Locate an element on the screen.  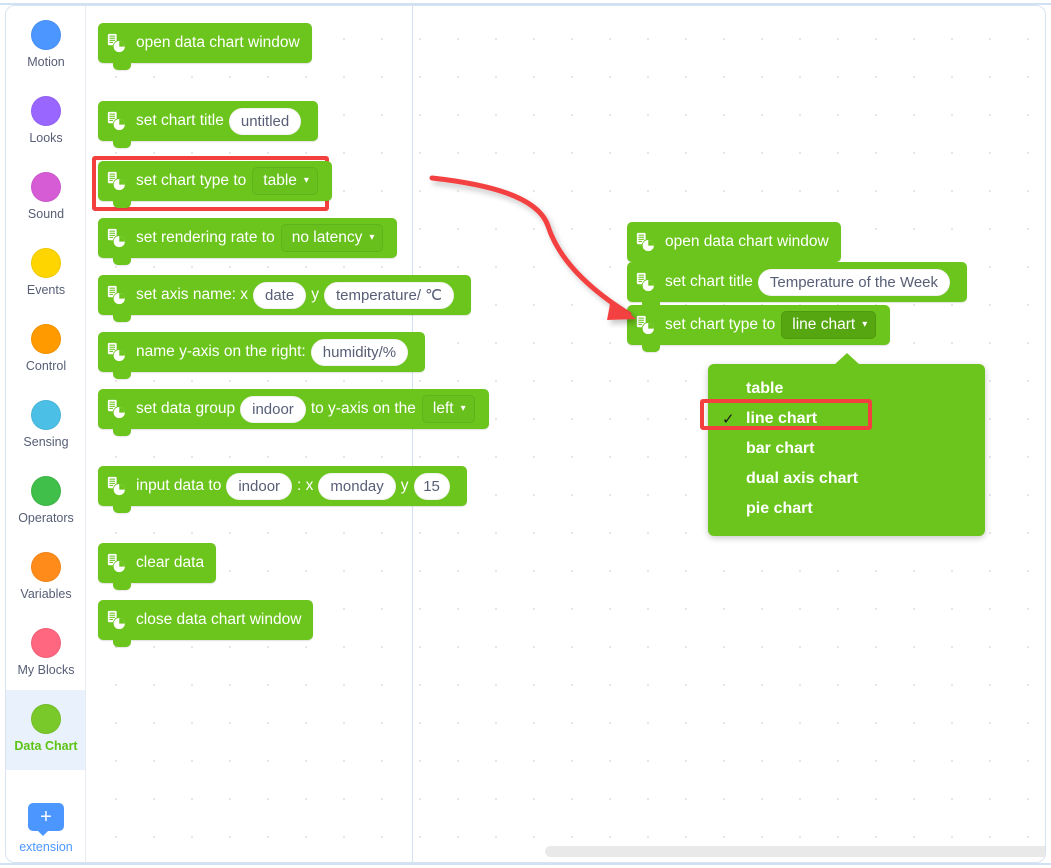
palette-block-set-chart-title: set chart title untitled is located at coordinates (208, 124).